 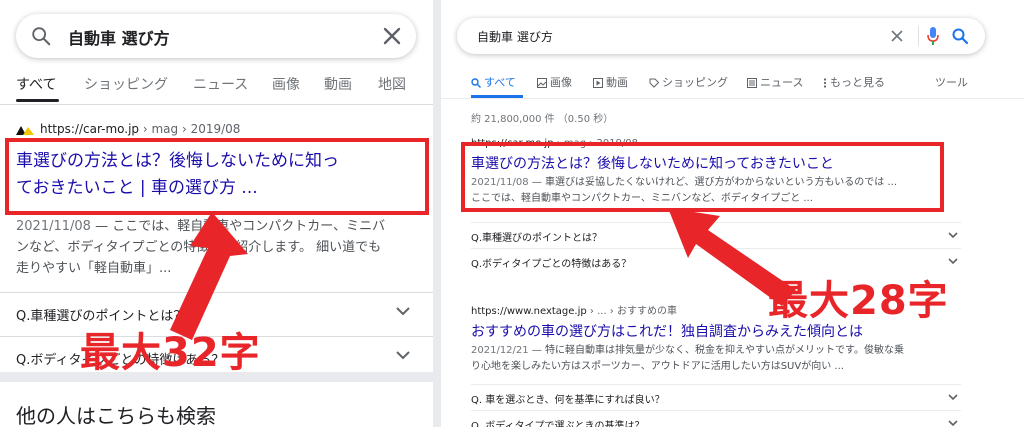 I want to click on desktop-tab-bar: すべて 画像 動画 ショッピング ニュース もっと見る ツール, so click(x=732, y=86).